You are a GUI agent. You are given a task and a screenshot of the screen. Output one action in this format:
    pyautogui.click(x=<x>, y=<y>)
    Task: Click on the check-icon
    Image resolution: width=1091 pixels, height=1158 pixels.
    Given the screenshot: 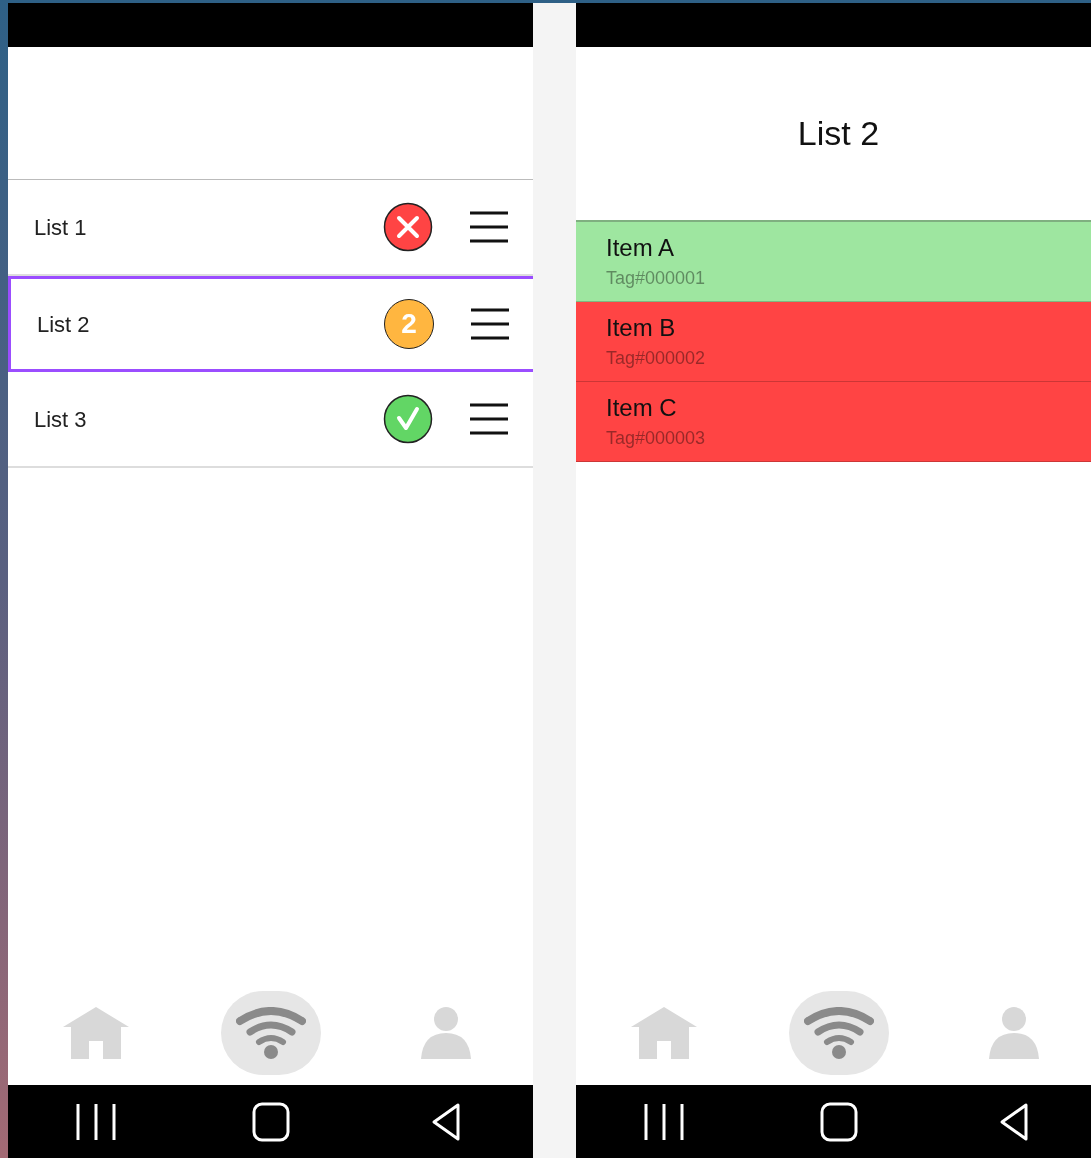 What is the action you would take?
    pyautogui.click(x=408, y=419)
    